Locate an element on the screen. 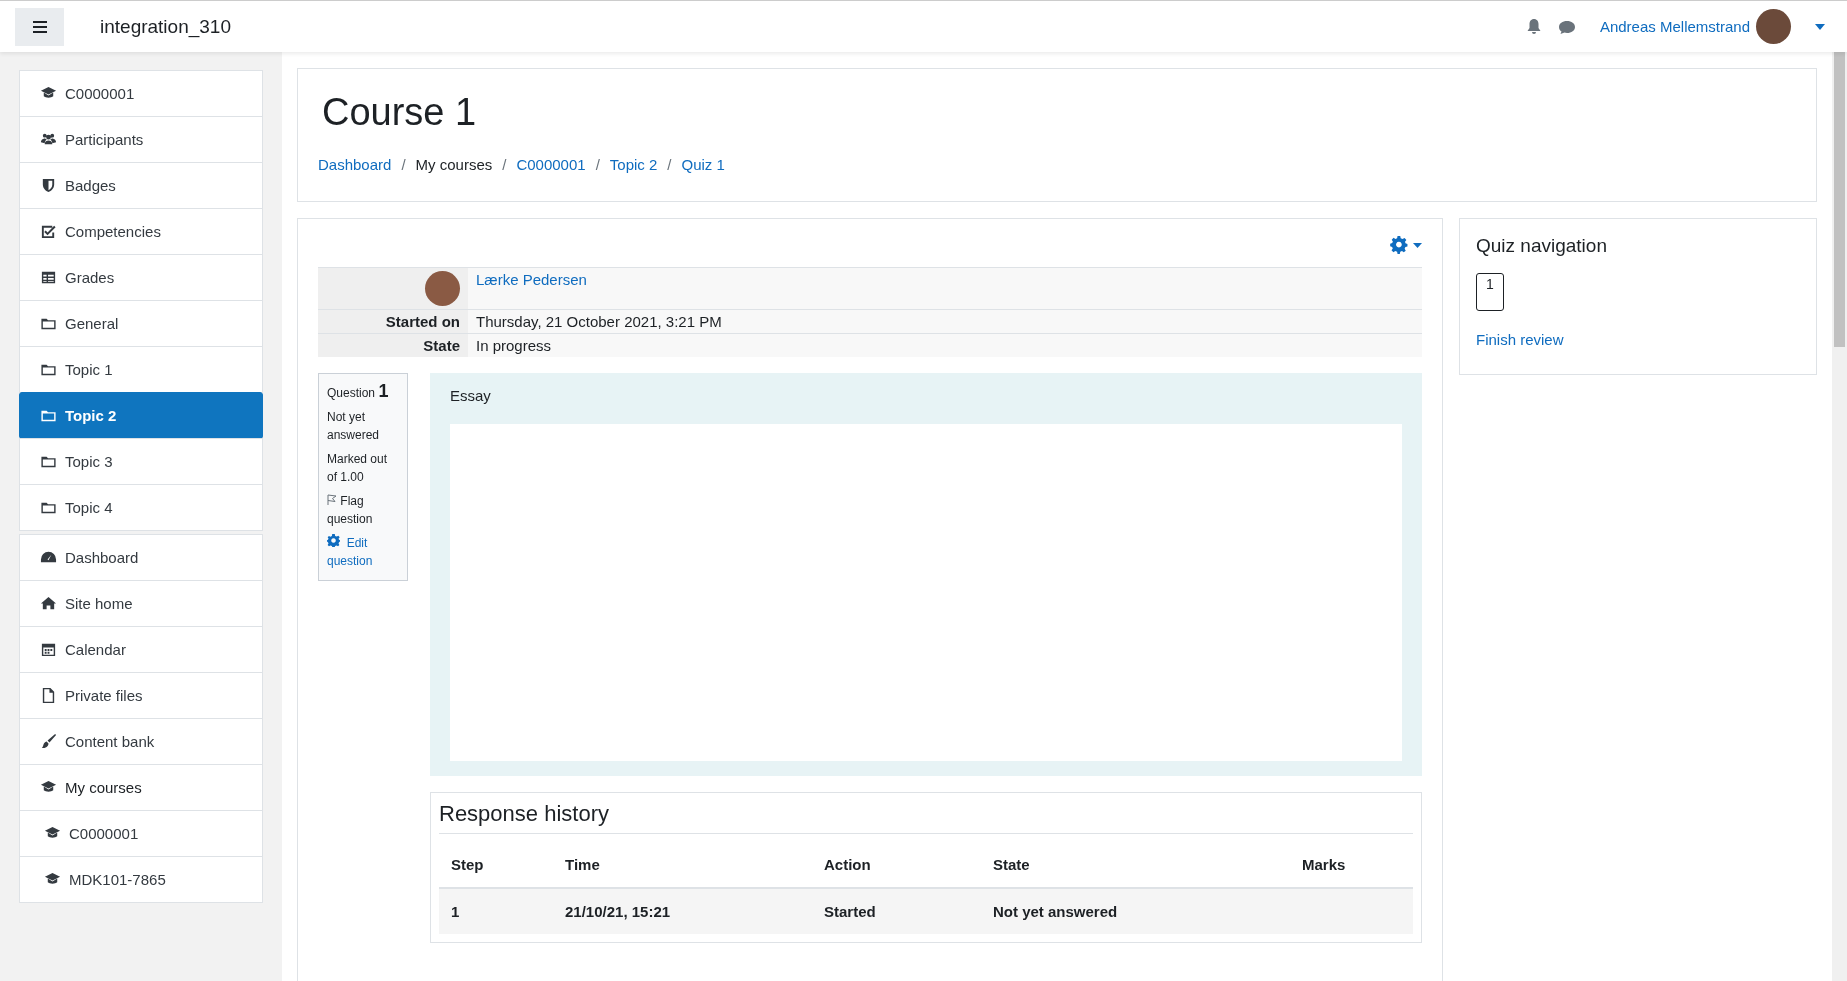 The image size is (1847, 981). shield-icon is located at coordinates (48, 185).